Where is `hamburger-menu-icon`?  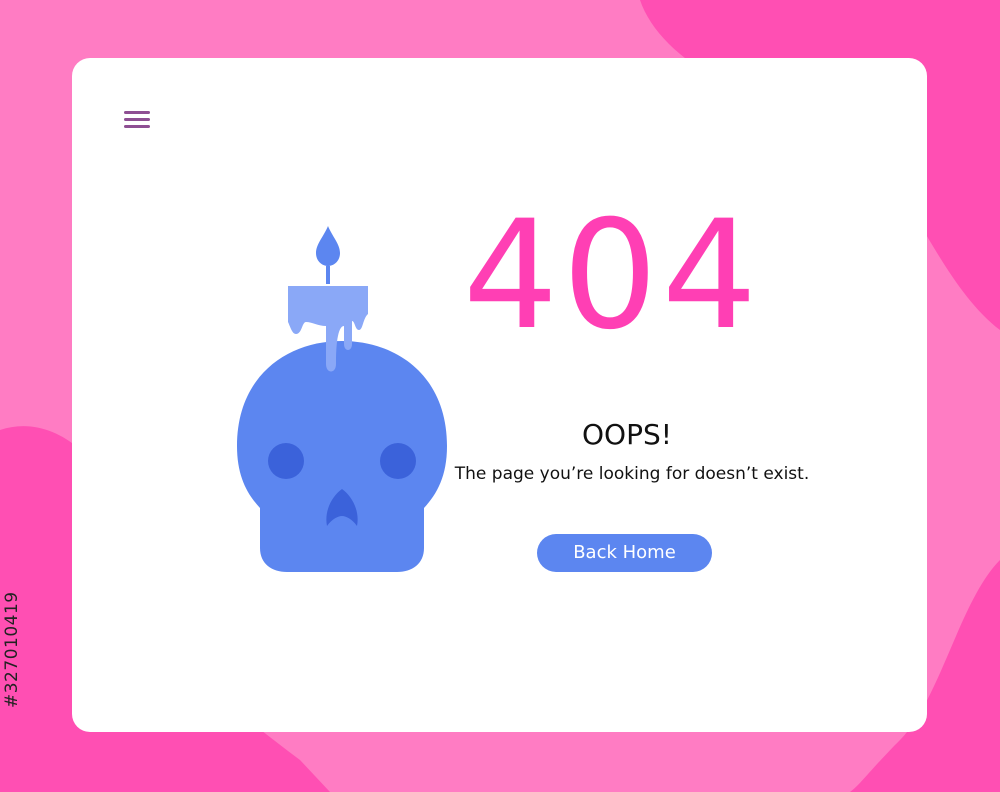 hamburger-menu-icon is located at coordinates (137, 119).